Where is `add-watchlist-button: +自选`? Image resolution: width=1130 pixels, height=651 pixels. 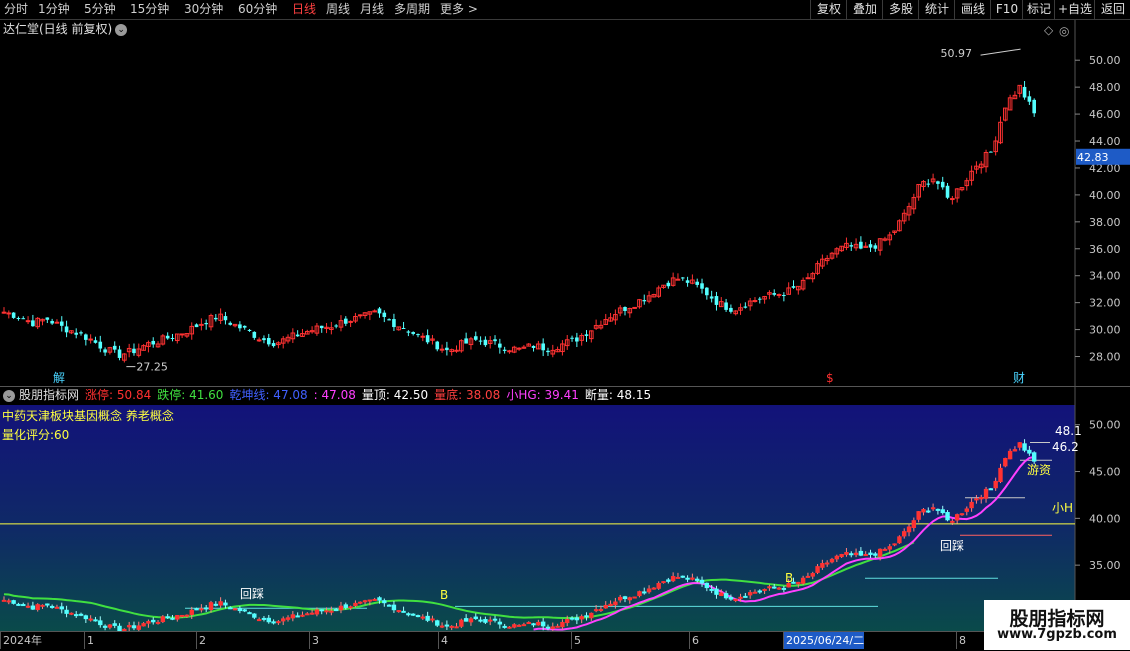 add-watchlist-button: +自选 is located at coordinates (1074, 9).